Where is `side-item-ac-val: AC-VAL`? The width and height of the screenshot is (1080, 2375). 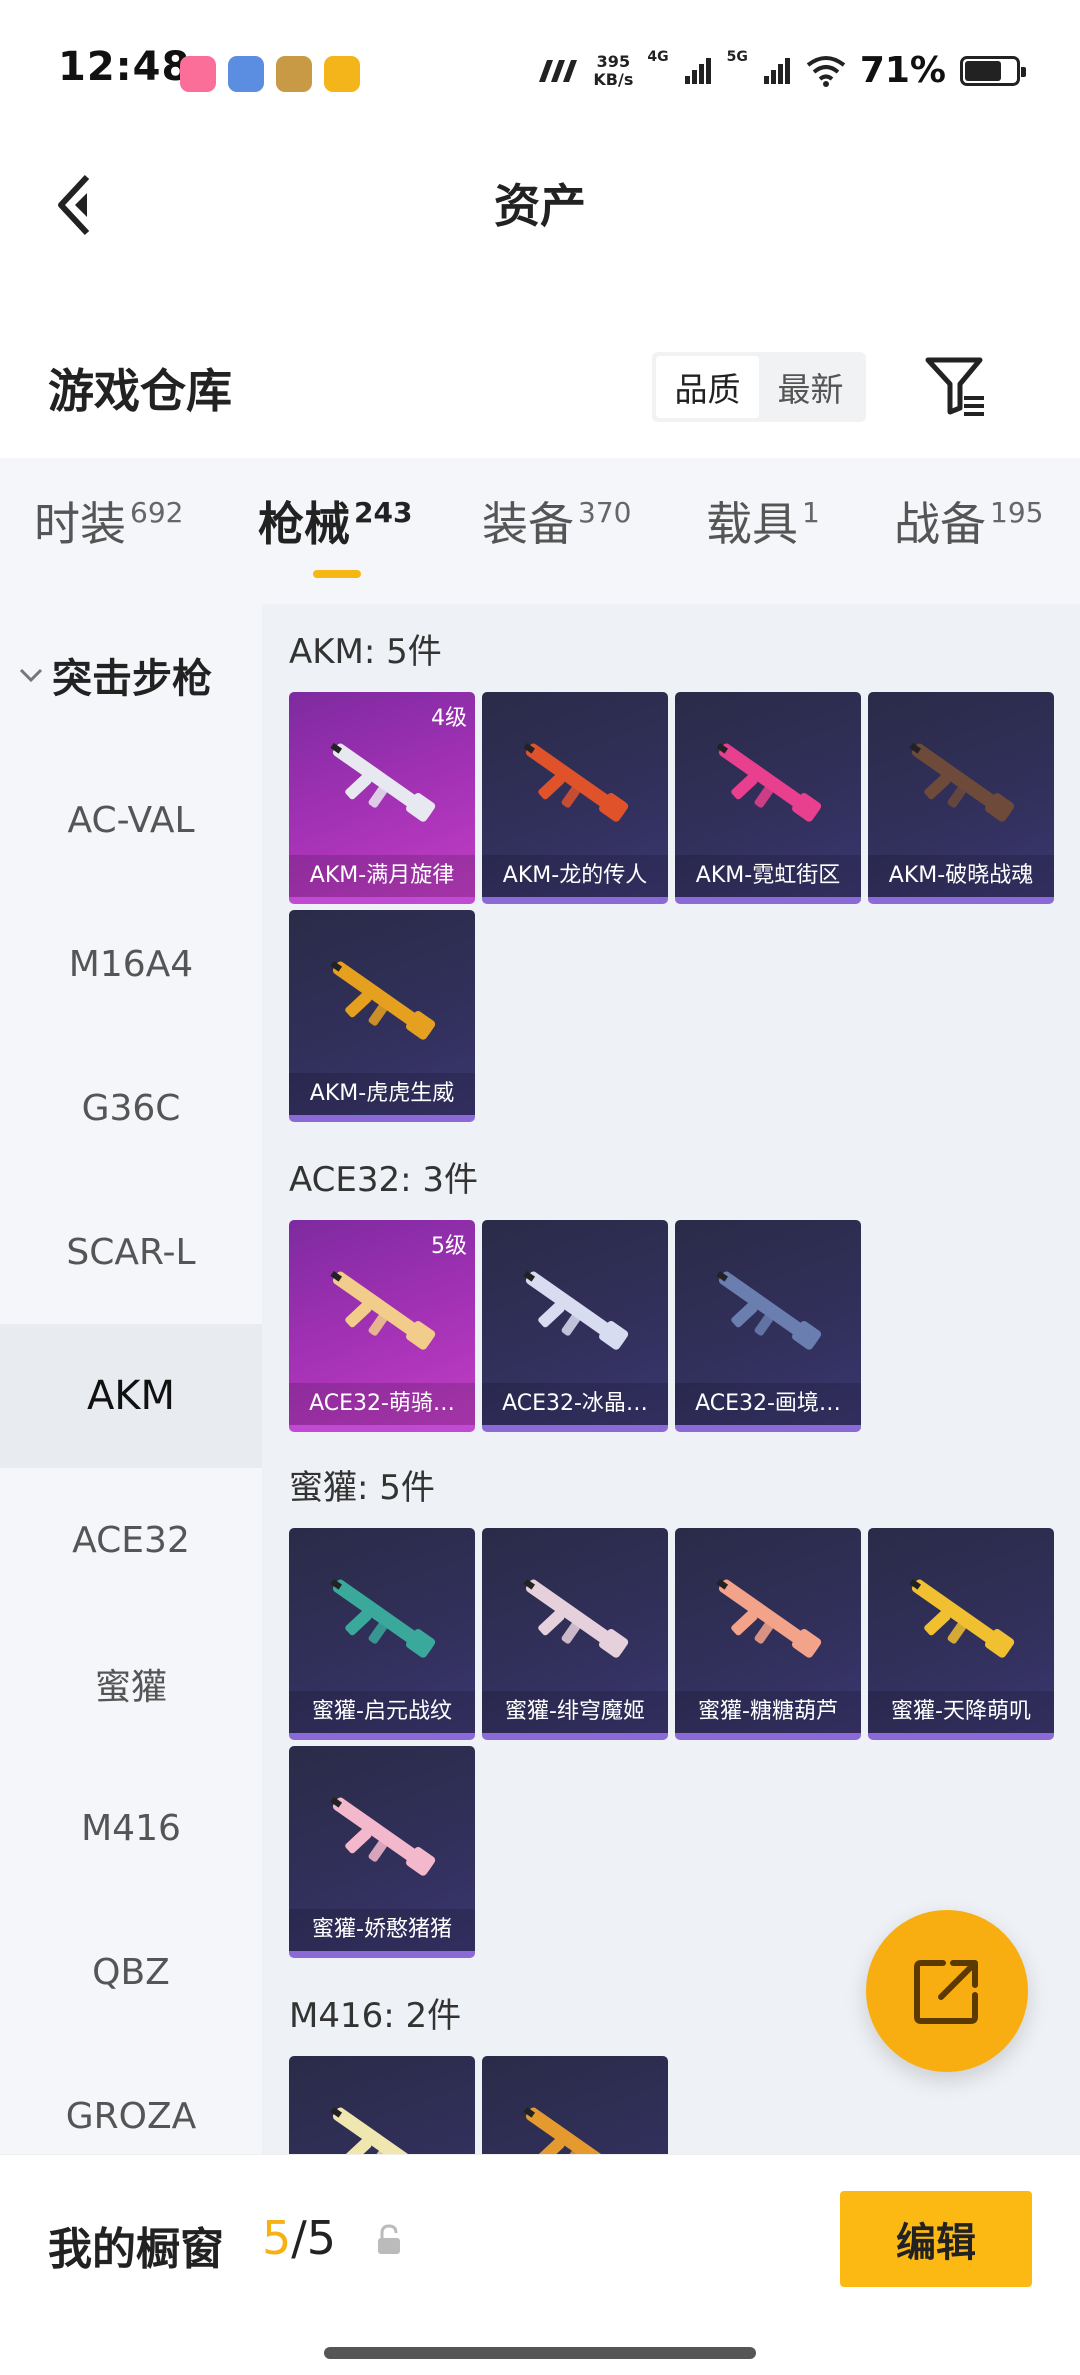
side-item-ac-val: AC-VAL is located at coordinates (131, 820).